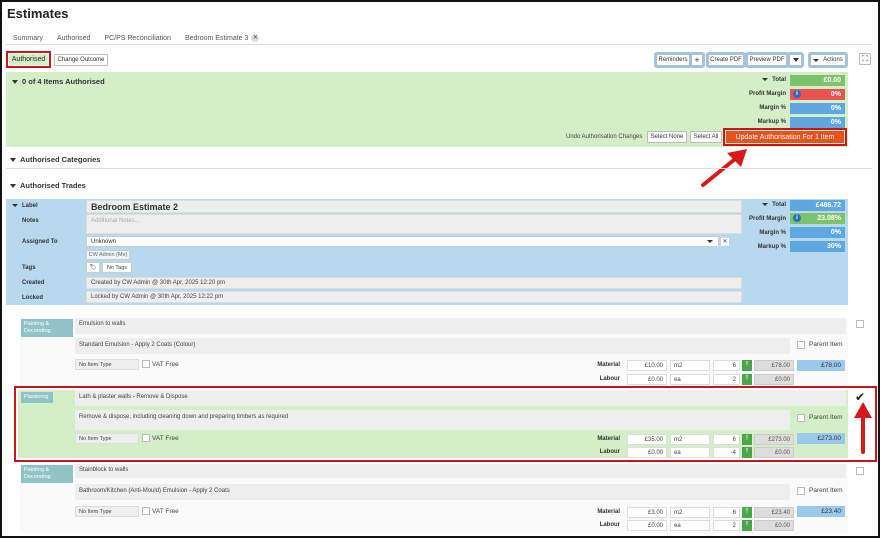 The height and width of the screenshot is (538, 880). I want to click on item-name: Stainblock to walls, so click(460, 471).